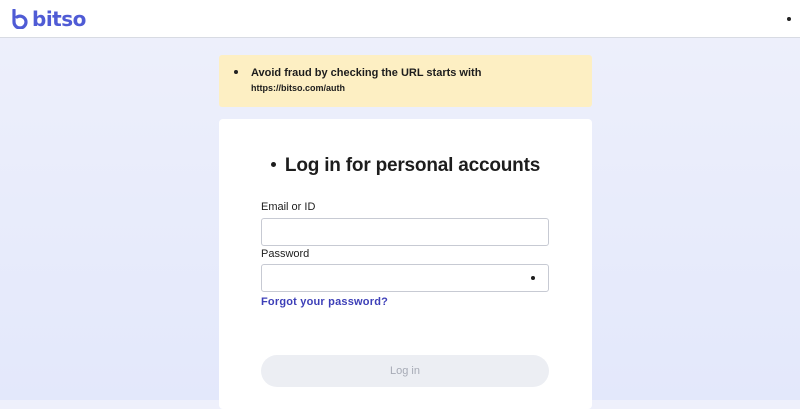  Describe the element at coordinates (324, 302) in the screenshot. I see `forgot-password-link: Forgot your password?` at that location.